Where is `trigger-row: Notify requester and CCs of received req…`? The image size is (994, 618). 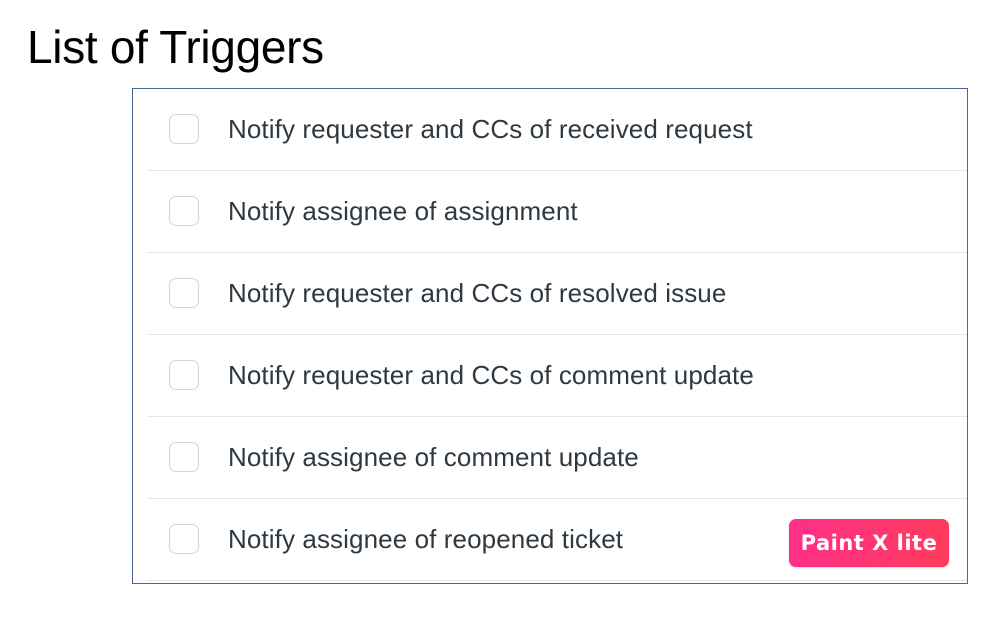 trigger-row: Notify requester and CCs of received req… is located at coordinates (557, 130).